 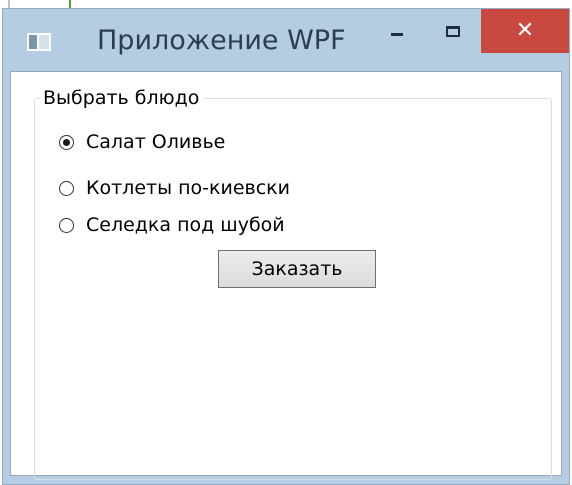 What do you see at coordinates (188, 188) in the screenshot?
I see `radio-label: Котлеты по-киевски` at bounding box center [188, 188].